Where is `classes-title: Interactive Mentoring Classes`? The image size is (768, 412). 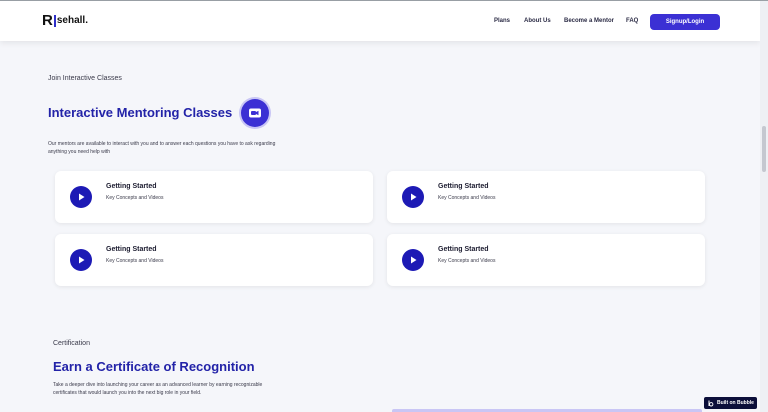 classes-title: Interactive Mentoring Classes is located at coordinates (140, 112).